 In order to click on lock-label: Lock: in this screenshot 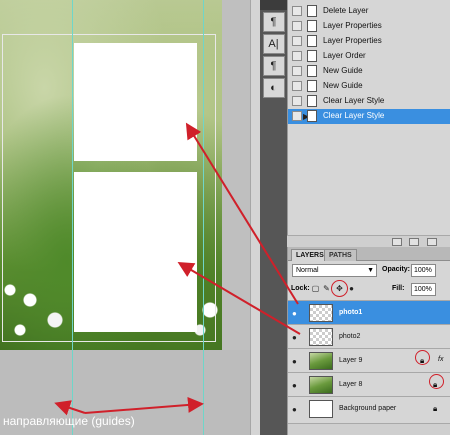, I will do `click(300, 288)`.